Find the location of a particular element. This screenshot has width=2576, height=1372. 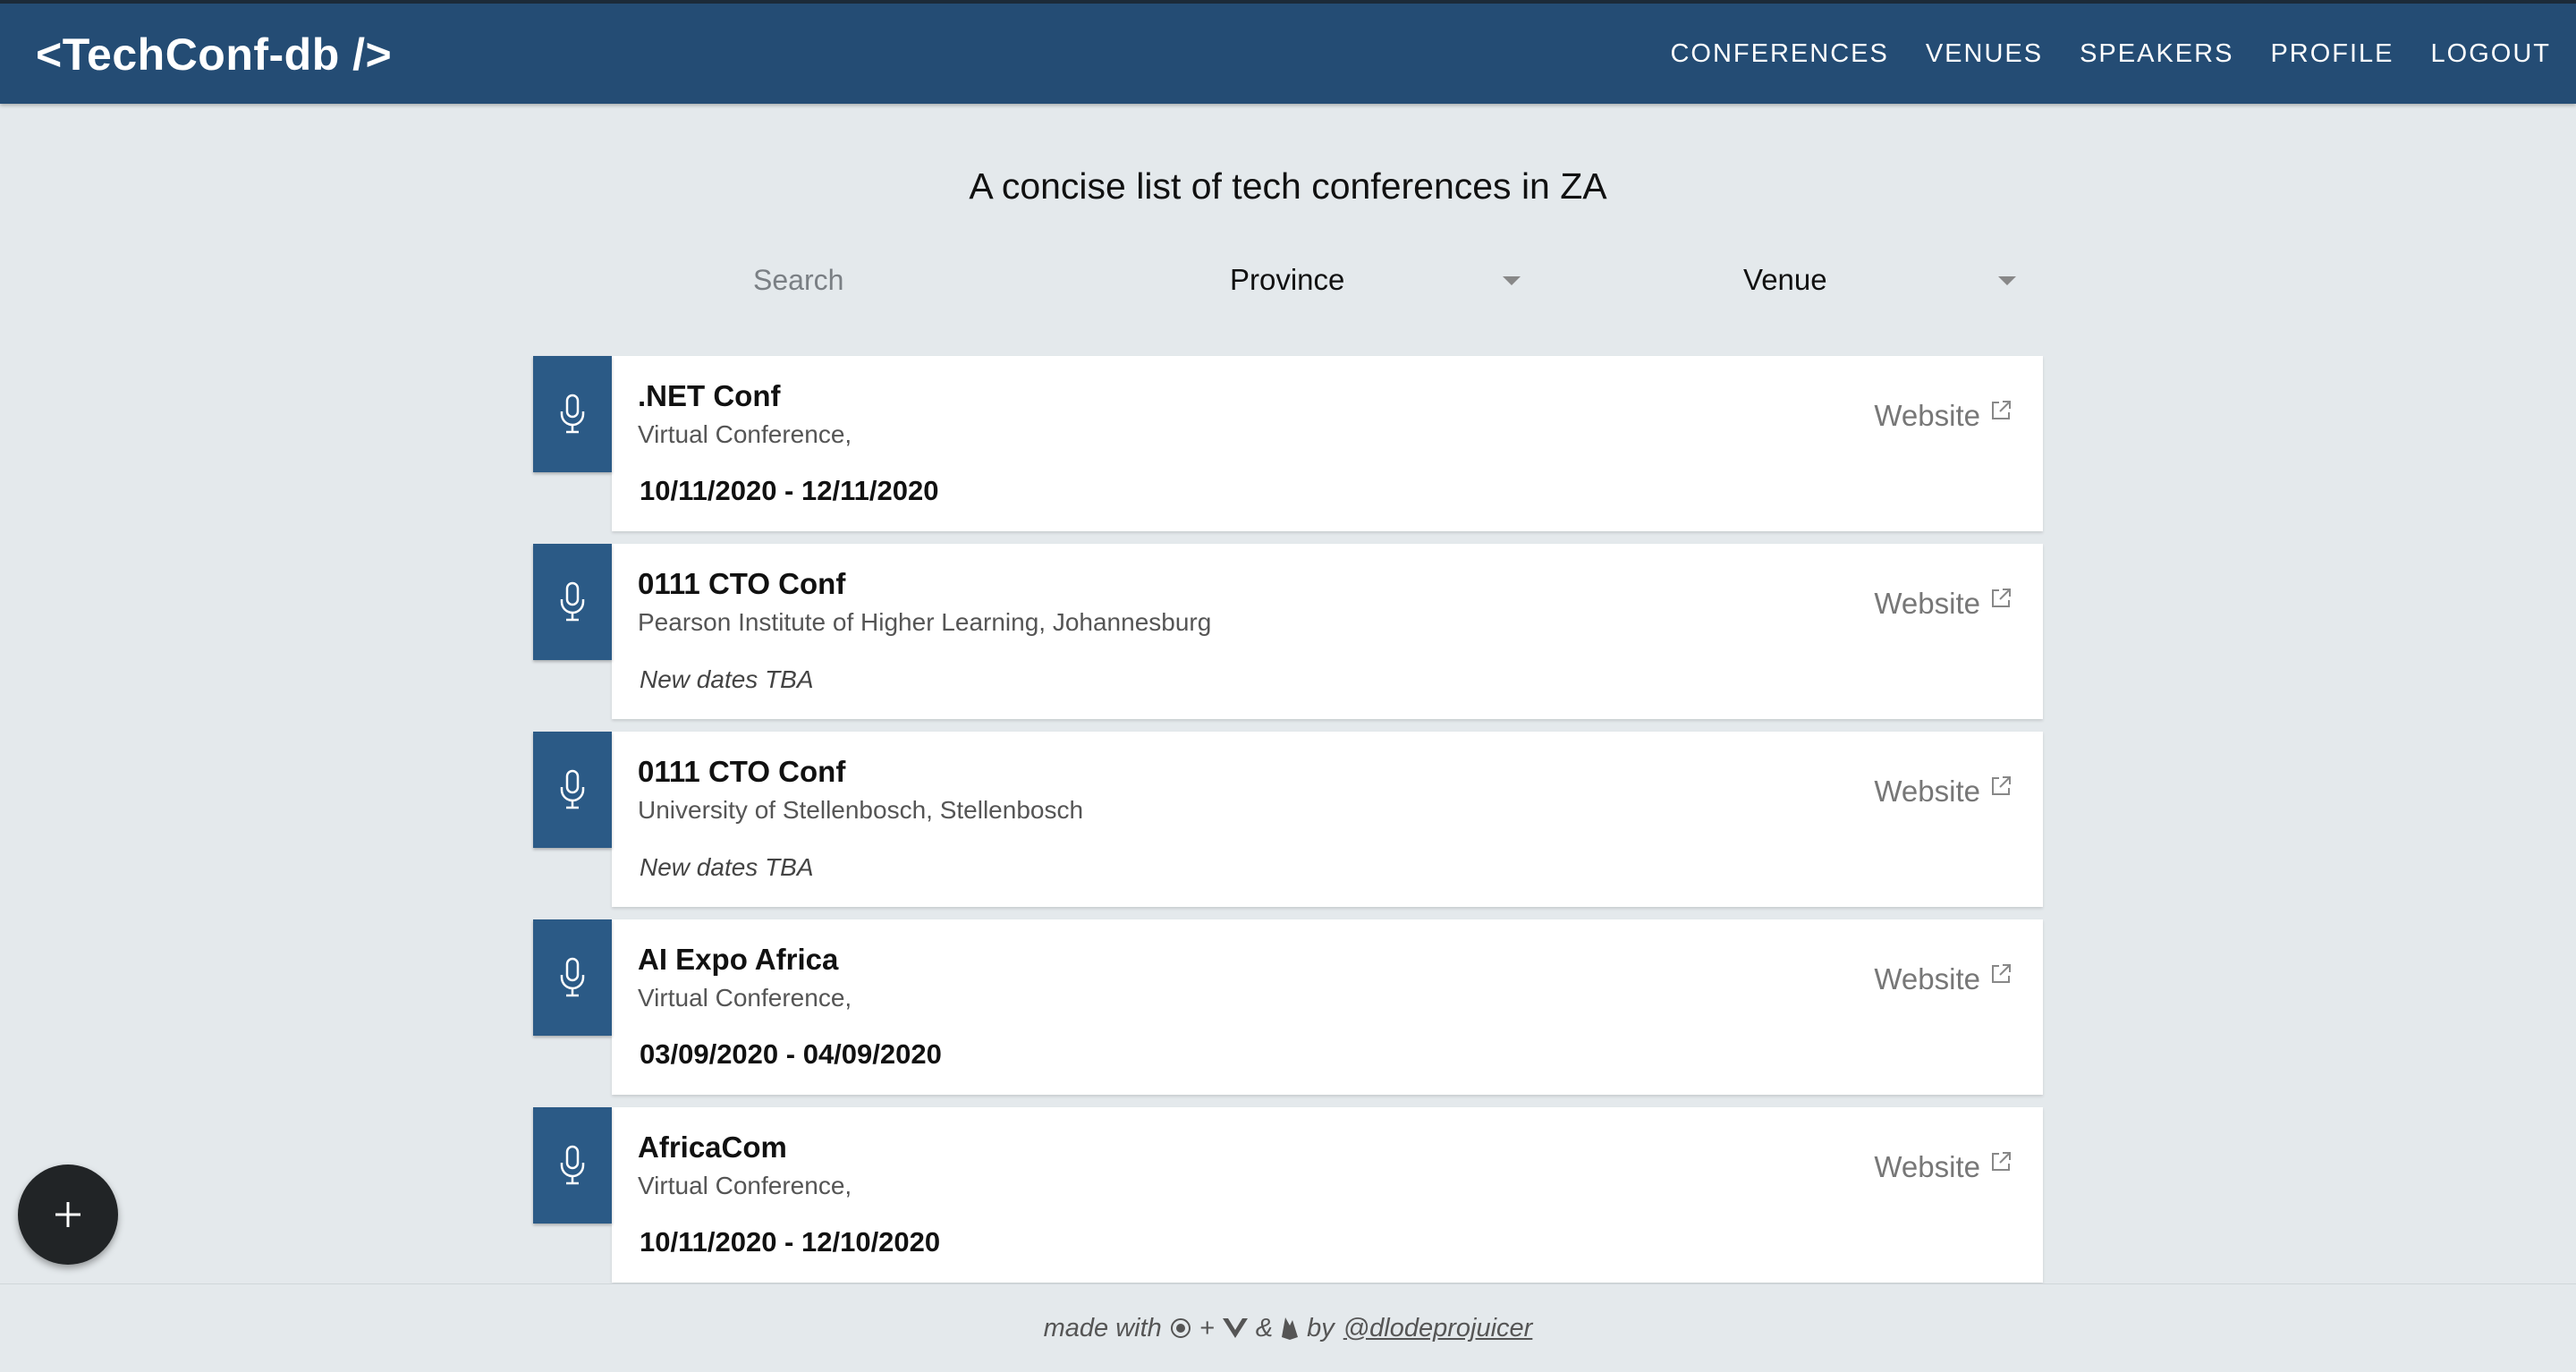

nav-logout: LOGOUT is located at coordinates (2491, 54).